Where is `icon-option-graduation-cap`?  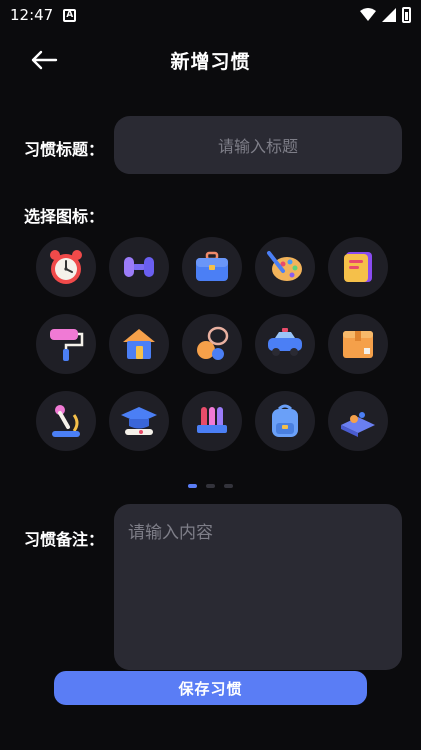
icon-option-graduation-cap is located at coordinates (139, 421).